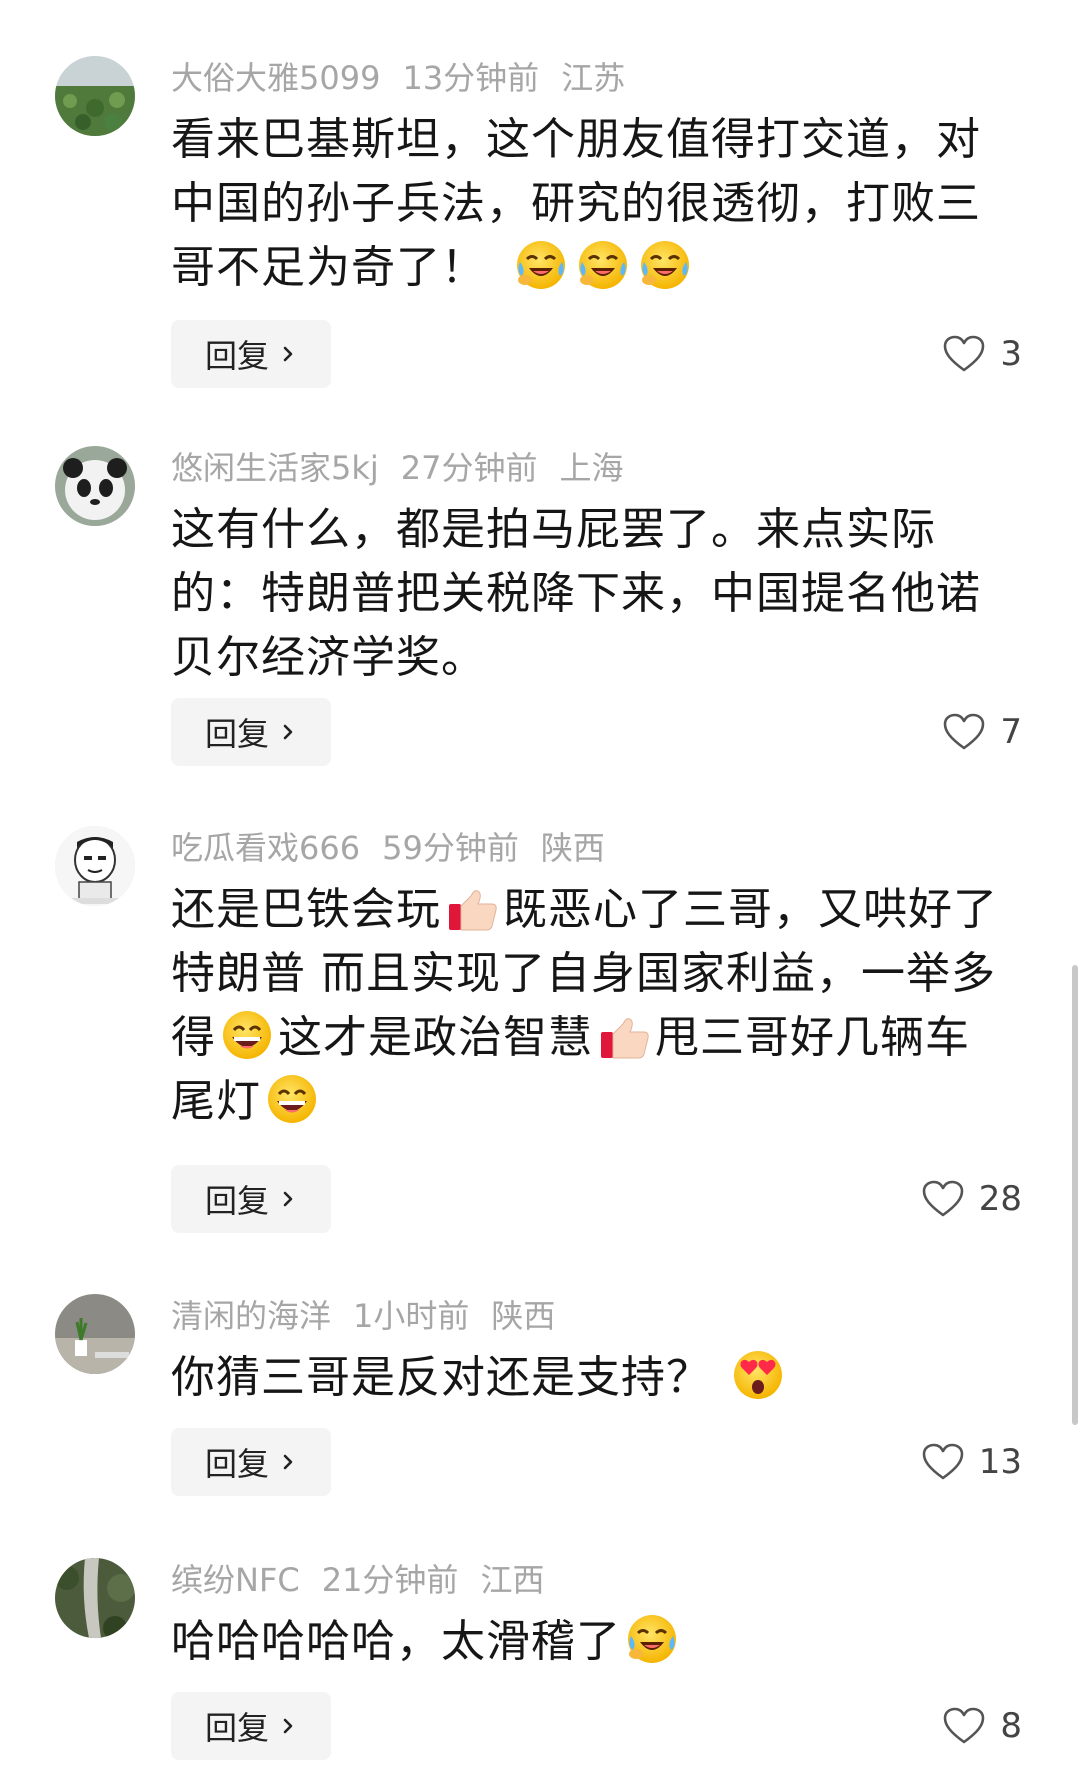  I want to click on tears-of-joy-emoji, so click(652, 1639).